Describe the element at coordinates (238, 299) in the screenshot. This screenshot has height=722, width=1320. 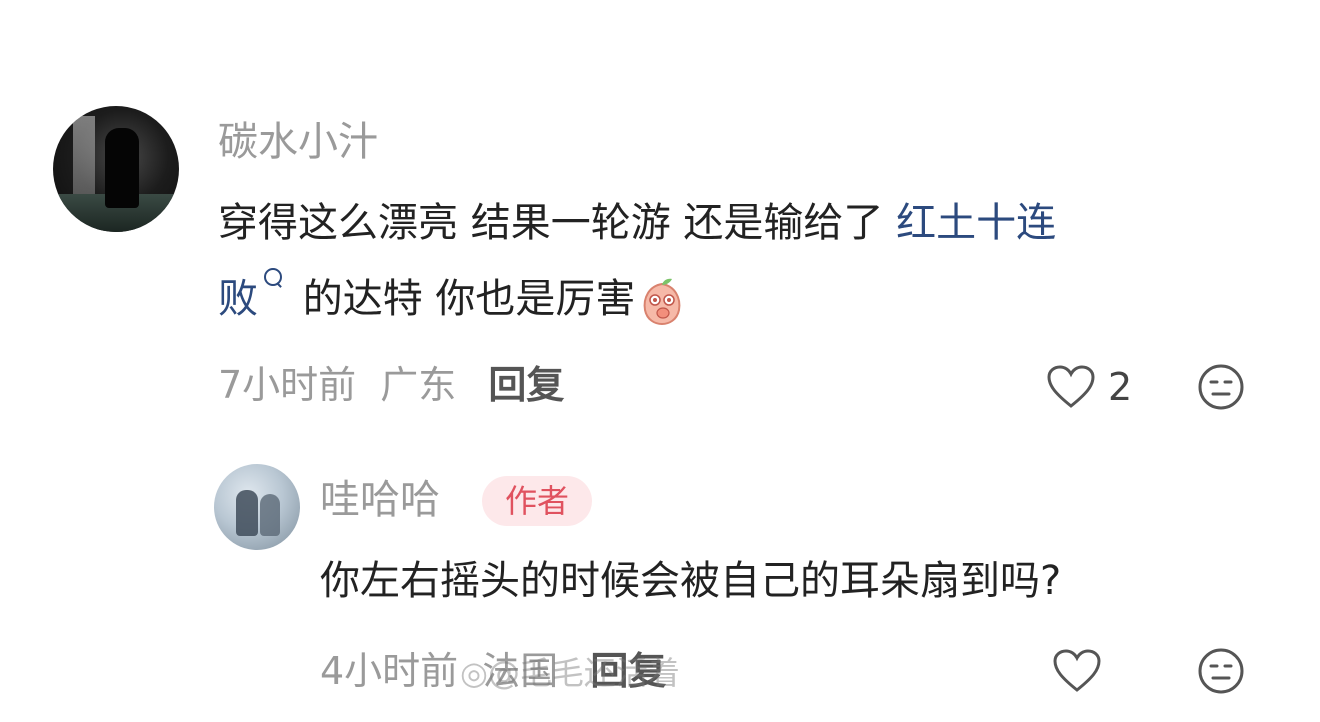
I see `topic-link-end: 败` at that location.